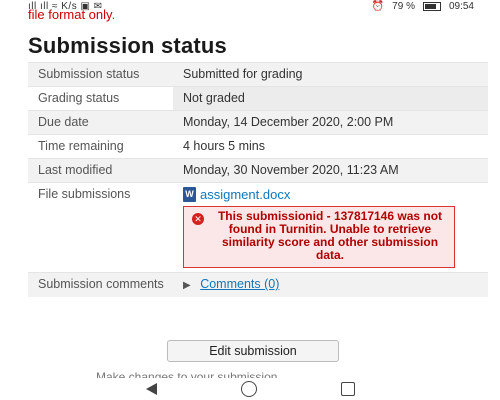  What do you see at coordinates (330, 284) in the screenshot?
I see `comments-cell: ▶ Comments (0)` at bounding box center [330, 284].